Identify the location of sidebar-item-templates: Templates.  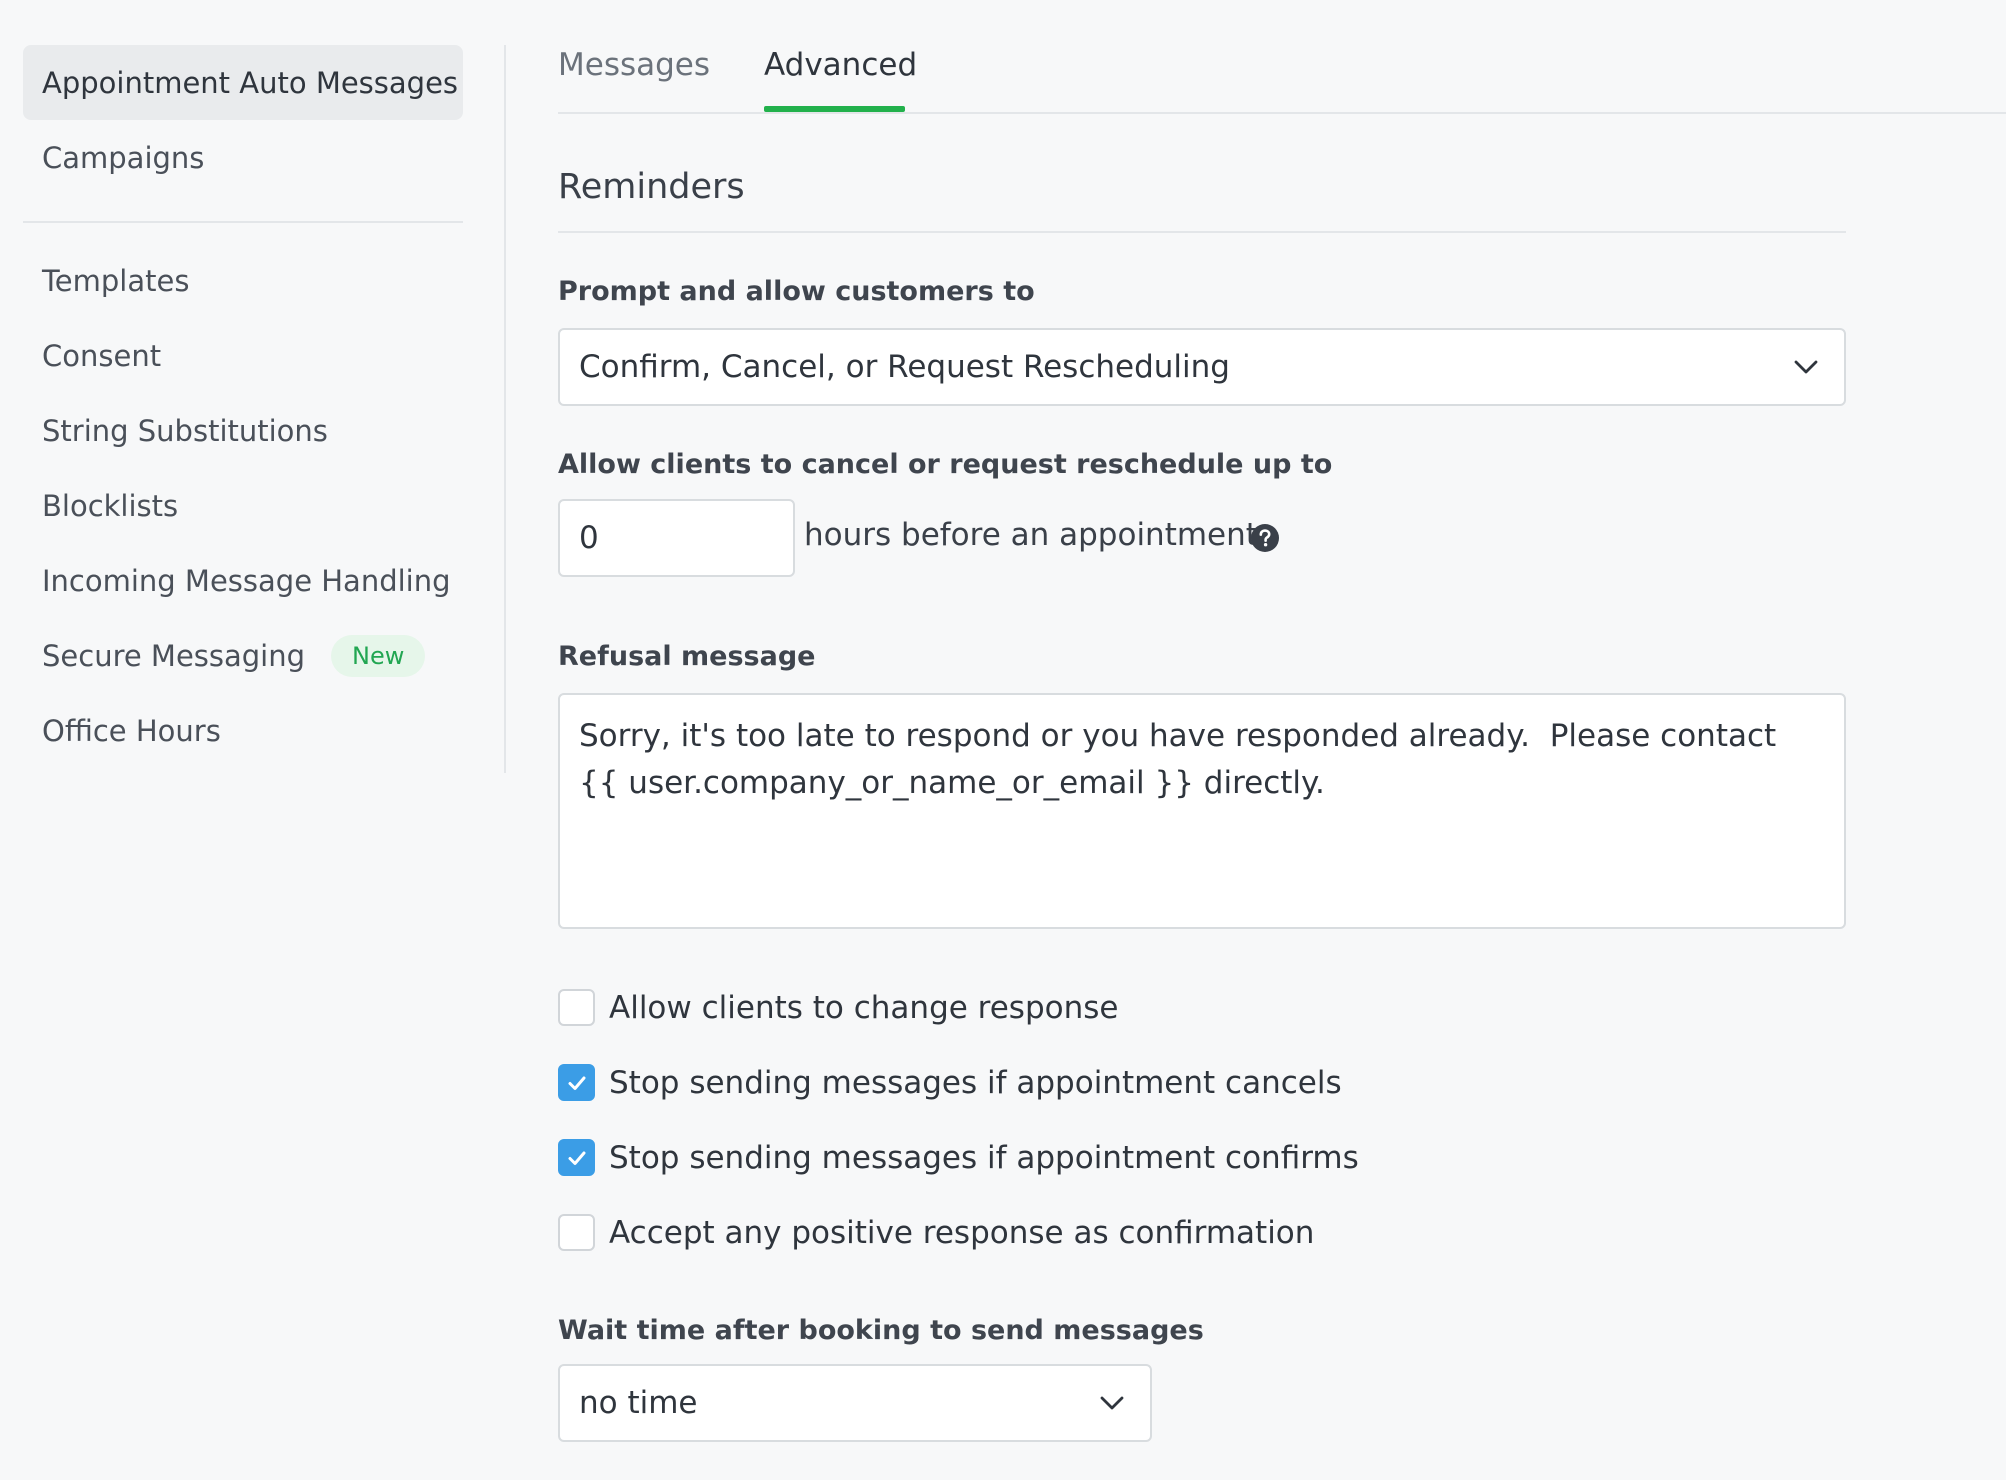
(243, 280).